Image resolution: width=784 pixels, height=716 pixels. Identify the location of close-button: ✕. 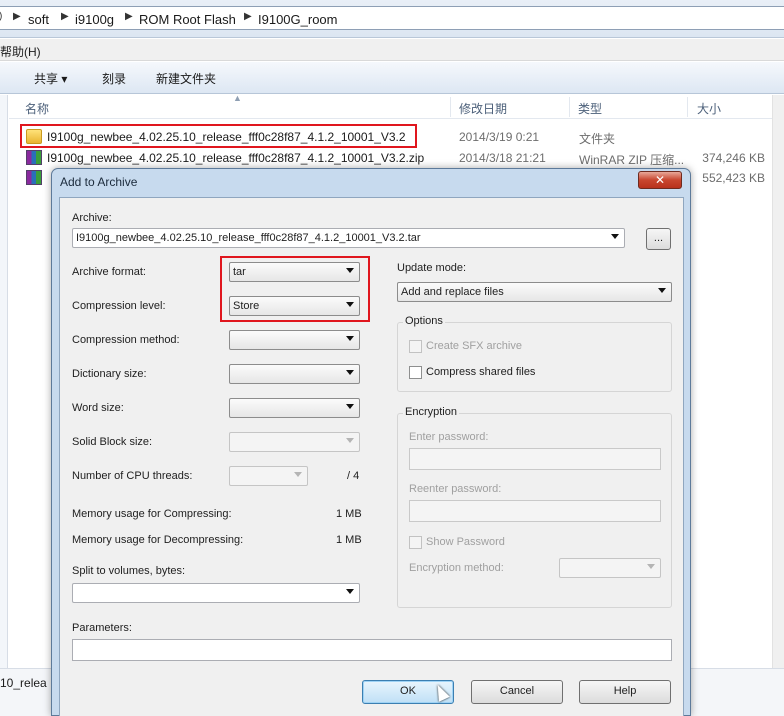
(660, 180).